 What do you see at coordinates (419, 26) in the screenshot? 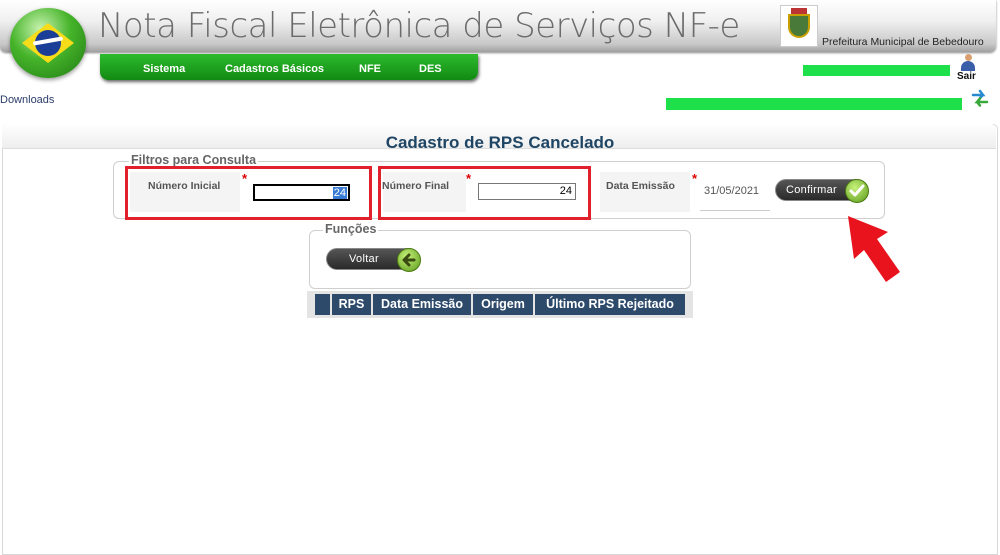
I see `app-title: Nota Fiscal Eletrônica de Serviços NF-e` at bounding box center [419, 26].